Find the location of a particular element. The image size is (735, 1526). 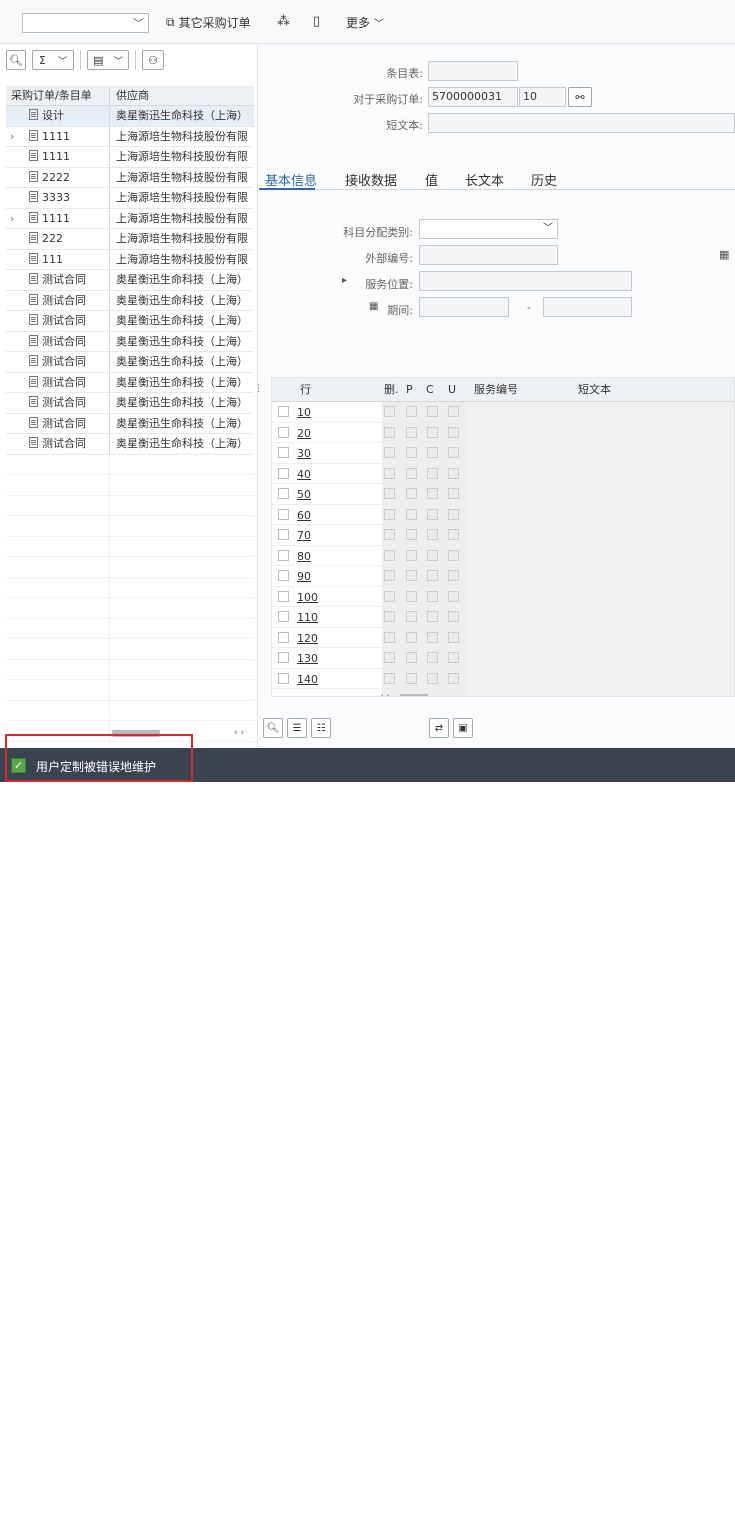

line-number-link: 50 is located at coordinates (304, 494).